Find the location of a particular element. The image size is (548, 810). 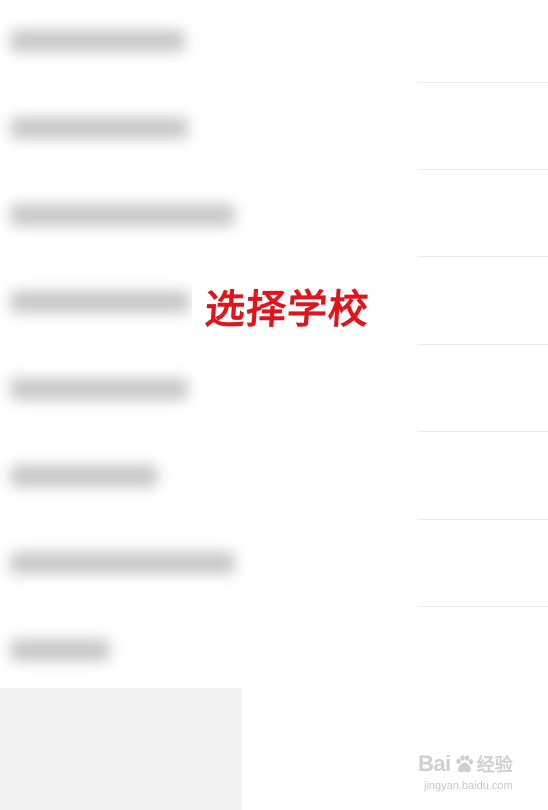

empty-list-panel is located at coordinates (121, 749).